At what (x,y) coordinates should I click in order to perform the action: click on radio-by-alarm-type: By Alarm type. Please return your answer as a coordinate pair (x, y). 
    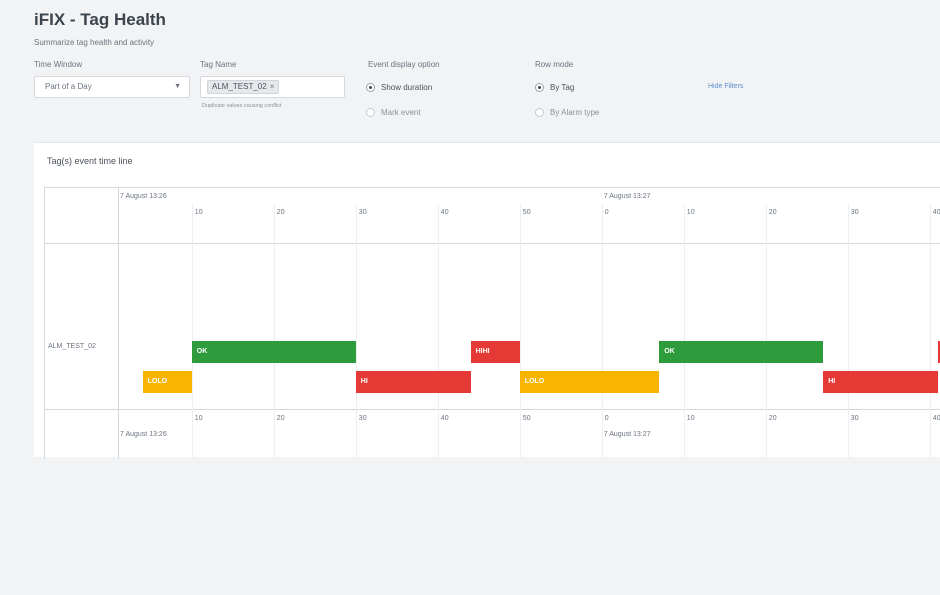
    Looking at the image, I should click on (567, 112).